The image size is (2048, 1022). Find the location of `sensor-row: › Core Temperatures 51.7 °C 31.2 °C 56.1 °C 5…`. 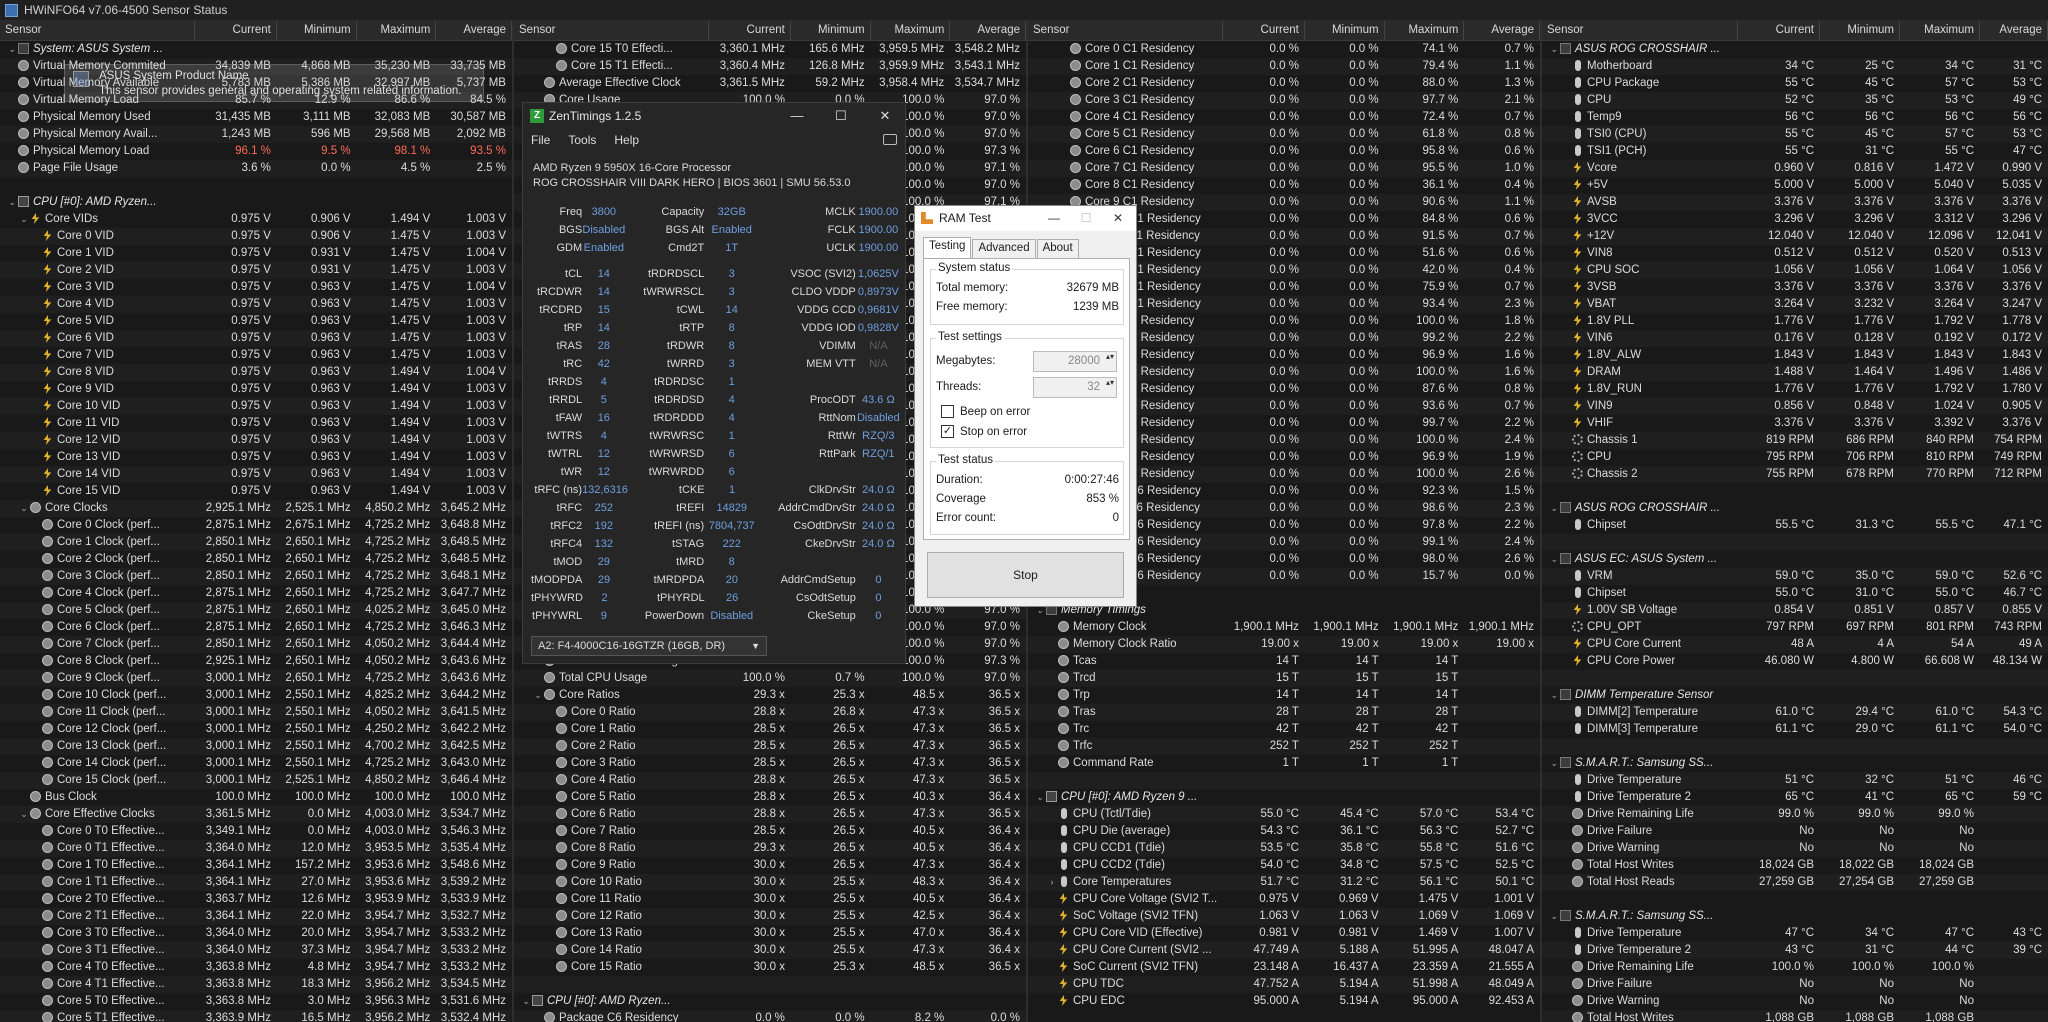

sensor-row: › Core Temperatures 51.7 °C 31.2 °C 56.1 °C 5… is located at coordinates (1284, 882).